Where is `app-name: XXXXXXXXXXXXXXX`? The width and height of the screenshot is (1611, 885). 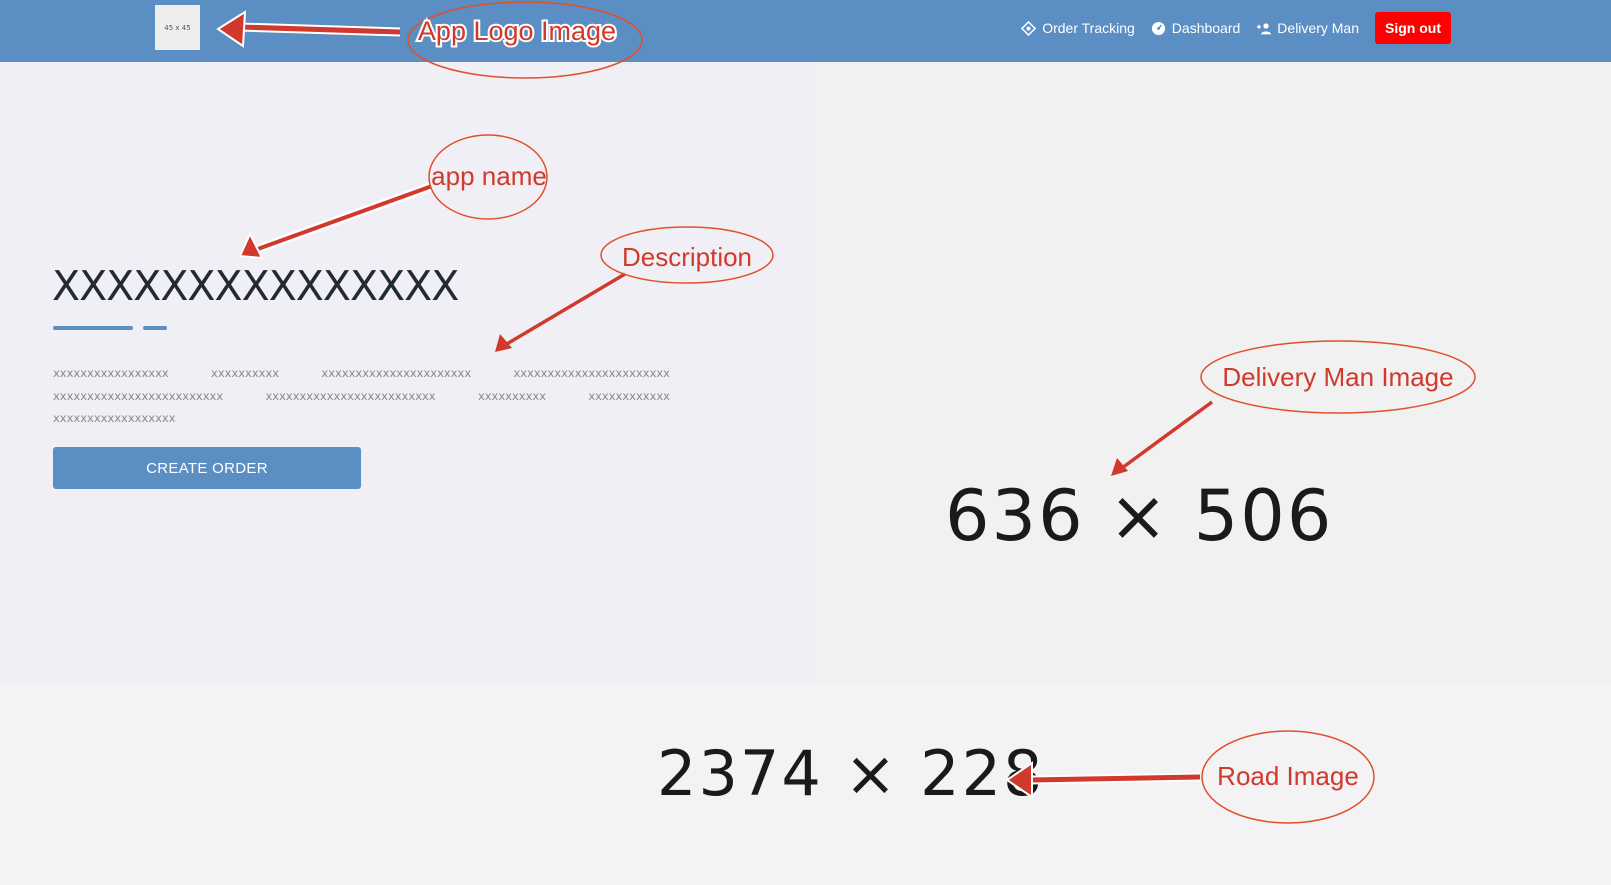
app-name: XXXXXXXXXXXXXXX is located at coordinates (255, 286).